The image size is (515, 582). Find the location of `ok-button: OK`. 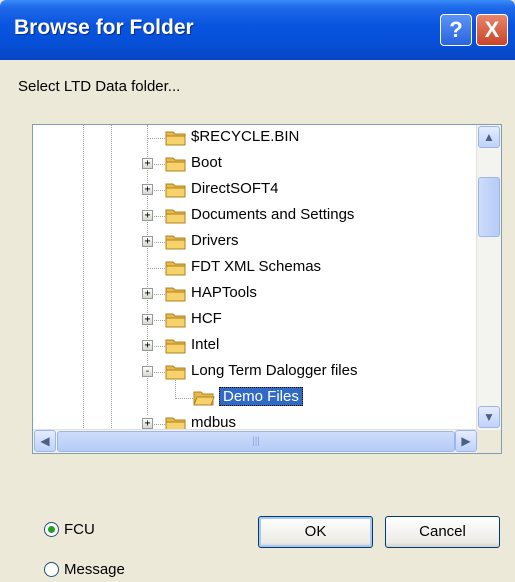

ok-button: OK is located at coordinates (315, 532).